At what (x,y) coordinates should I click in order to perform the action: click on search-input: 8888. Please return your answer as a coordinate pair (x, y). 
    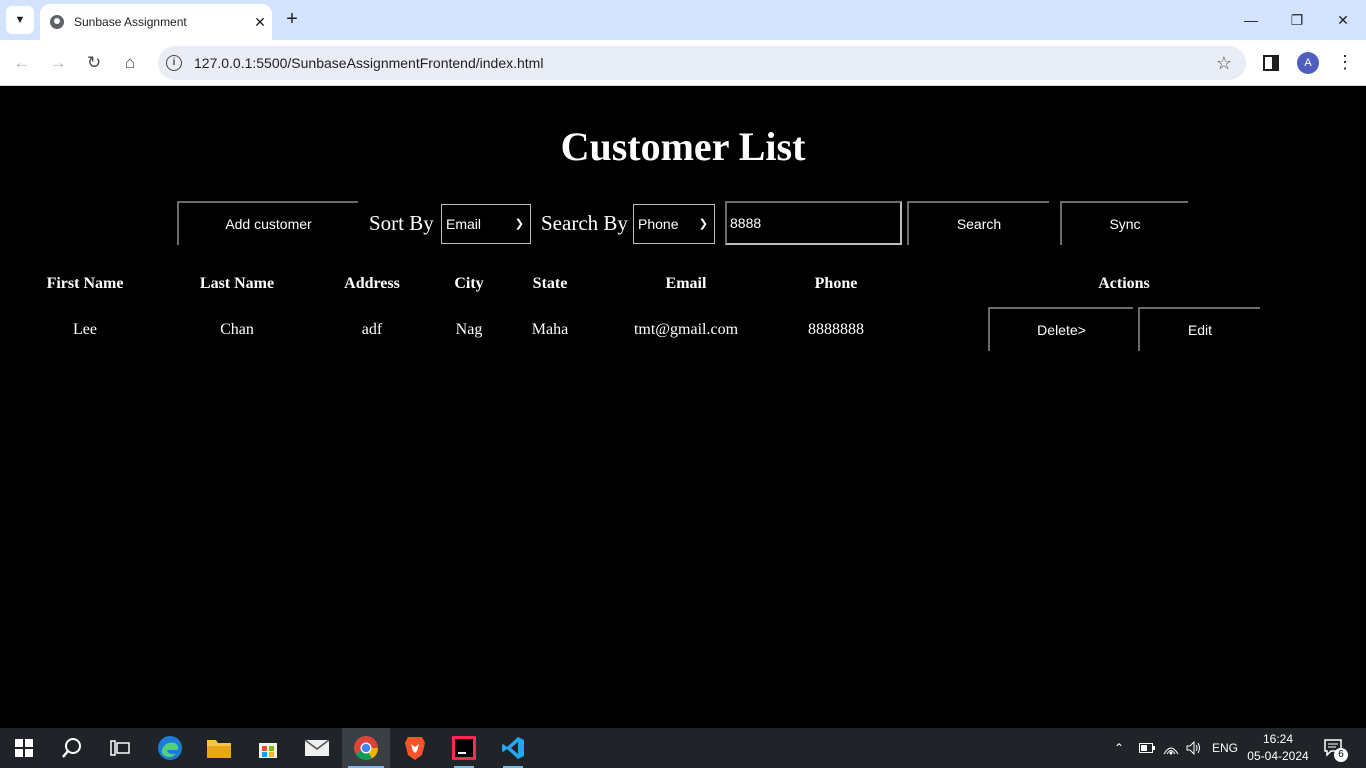
    Looking at the image, I should click on (813, 223).